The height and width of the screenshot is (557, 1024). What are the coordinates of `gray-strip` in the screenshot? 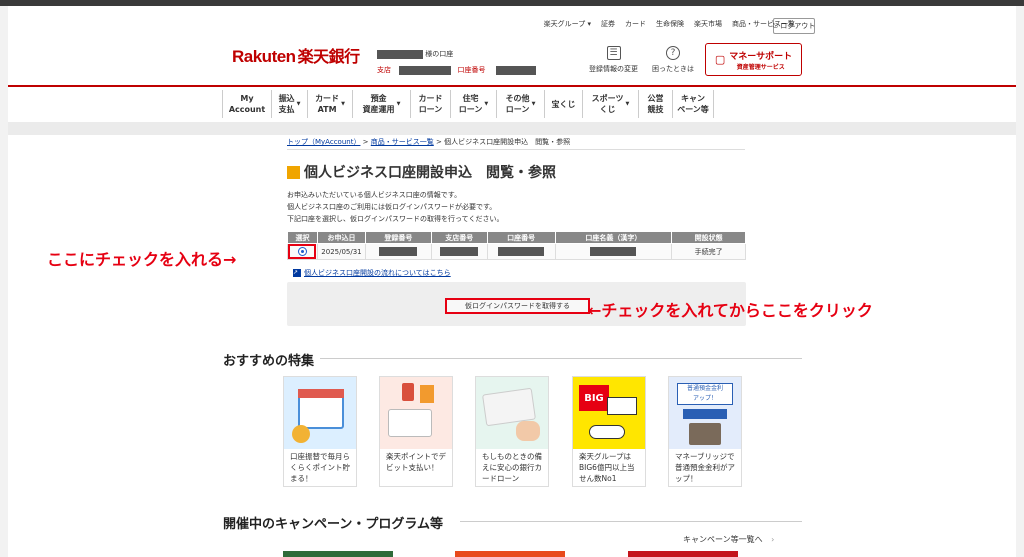 It's located at (512, 128).